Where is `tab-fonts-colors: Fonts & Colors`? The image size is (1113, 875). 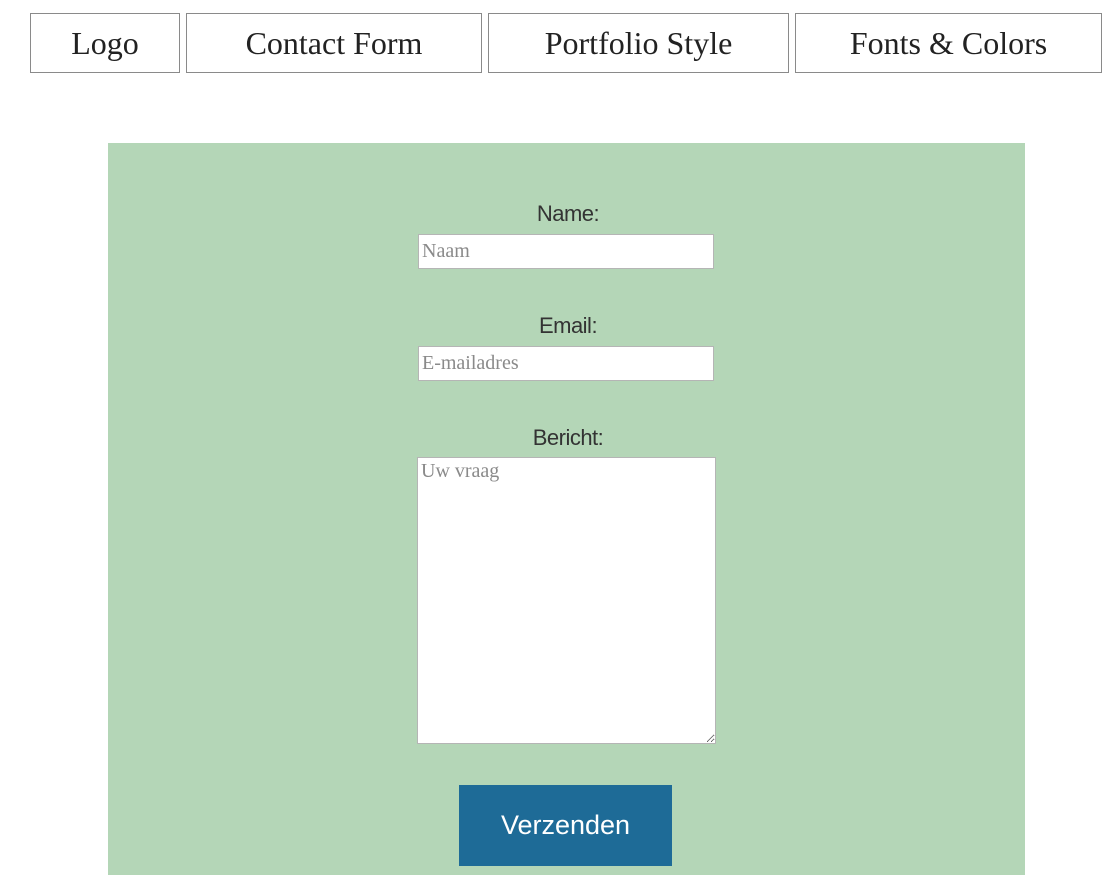 tab-fonts-colors: Fonts & Colors is located at coordinates (948, 43).